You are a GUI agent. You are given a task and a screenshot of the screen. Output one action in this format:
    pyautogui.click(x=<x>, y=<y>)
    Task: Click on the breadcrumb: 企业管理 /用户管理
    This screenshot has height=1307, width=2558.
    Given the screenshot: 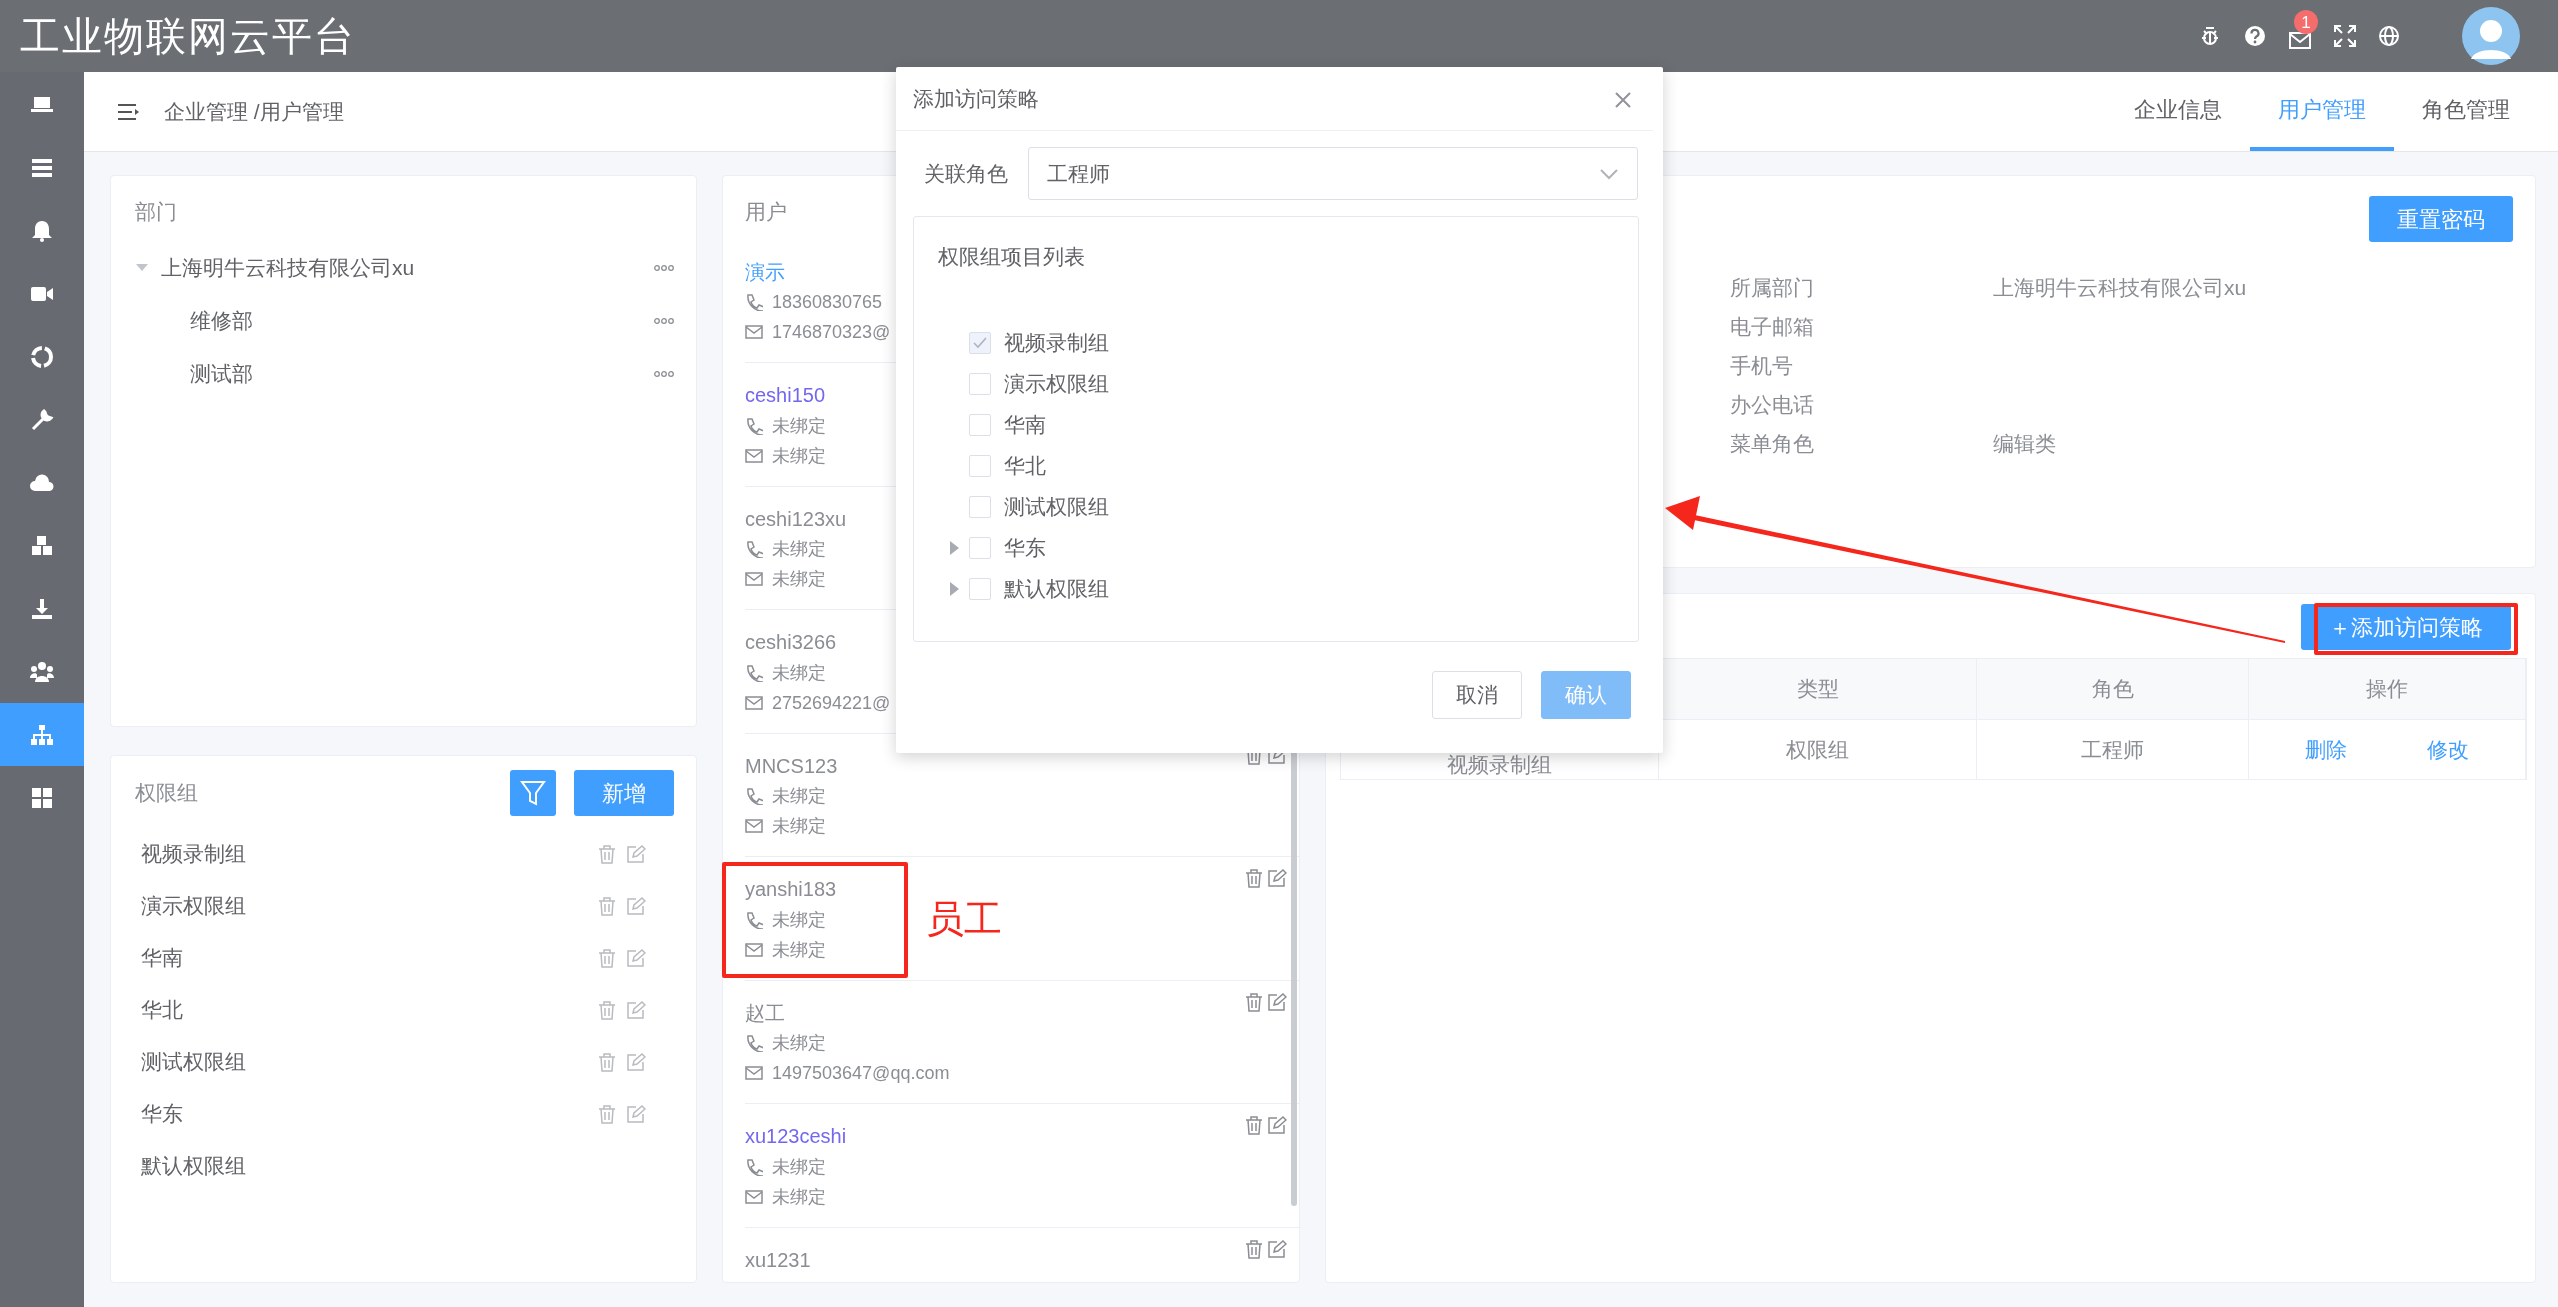 What is the action you would take?
    pyautogui.click(x=254, y=111)
    